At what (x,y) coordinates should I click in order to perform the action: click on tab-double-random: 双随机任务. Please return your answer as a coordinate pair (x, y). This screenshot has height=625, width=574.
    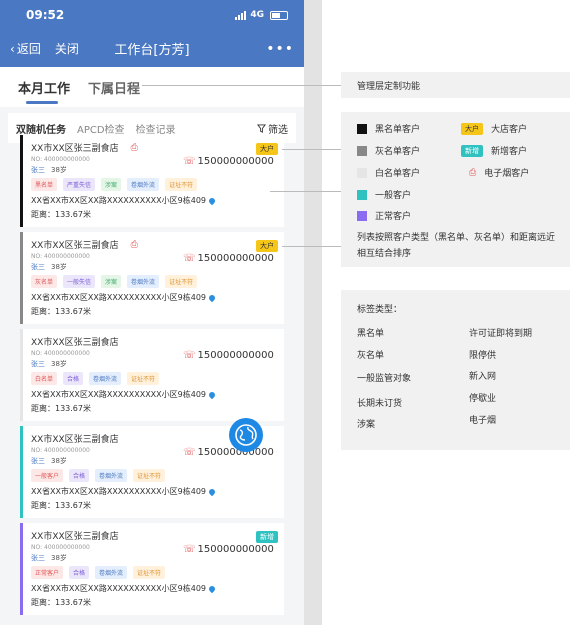
    Looking at the image, I should click on (41, 128).